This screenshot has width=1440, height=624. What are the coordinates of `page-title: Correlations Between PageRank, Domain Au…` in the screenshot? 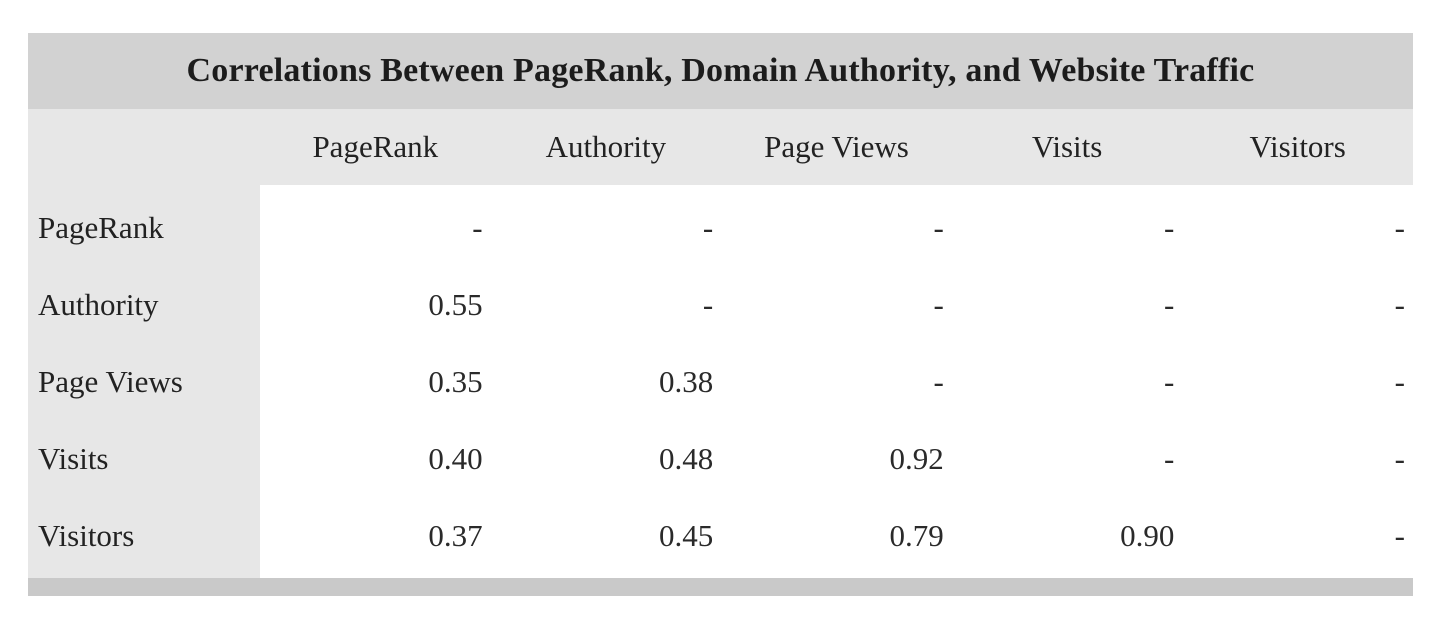 It's located at (720, 70).